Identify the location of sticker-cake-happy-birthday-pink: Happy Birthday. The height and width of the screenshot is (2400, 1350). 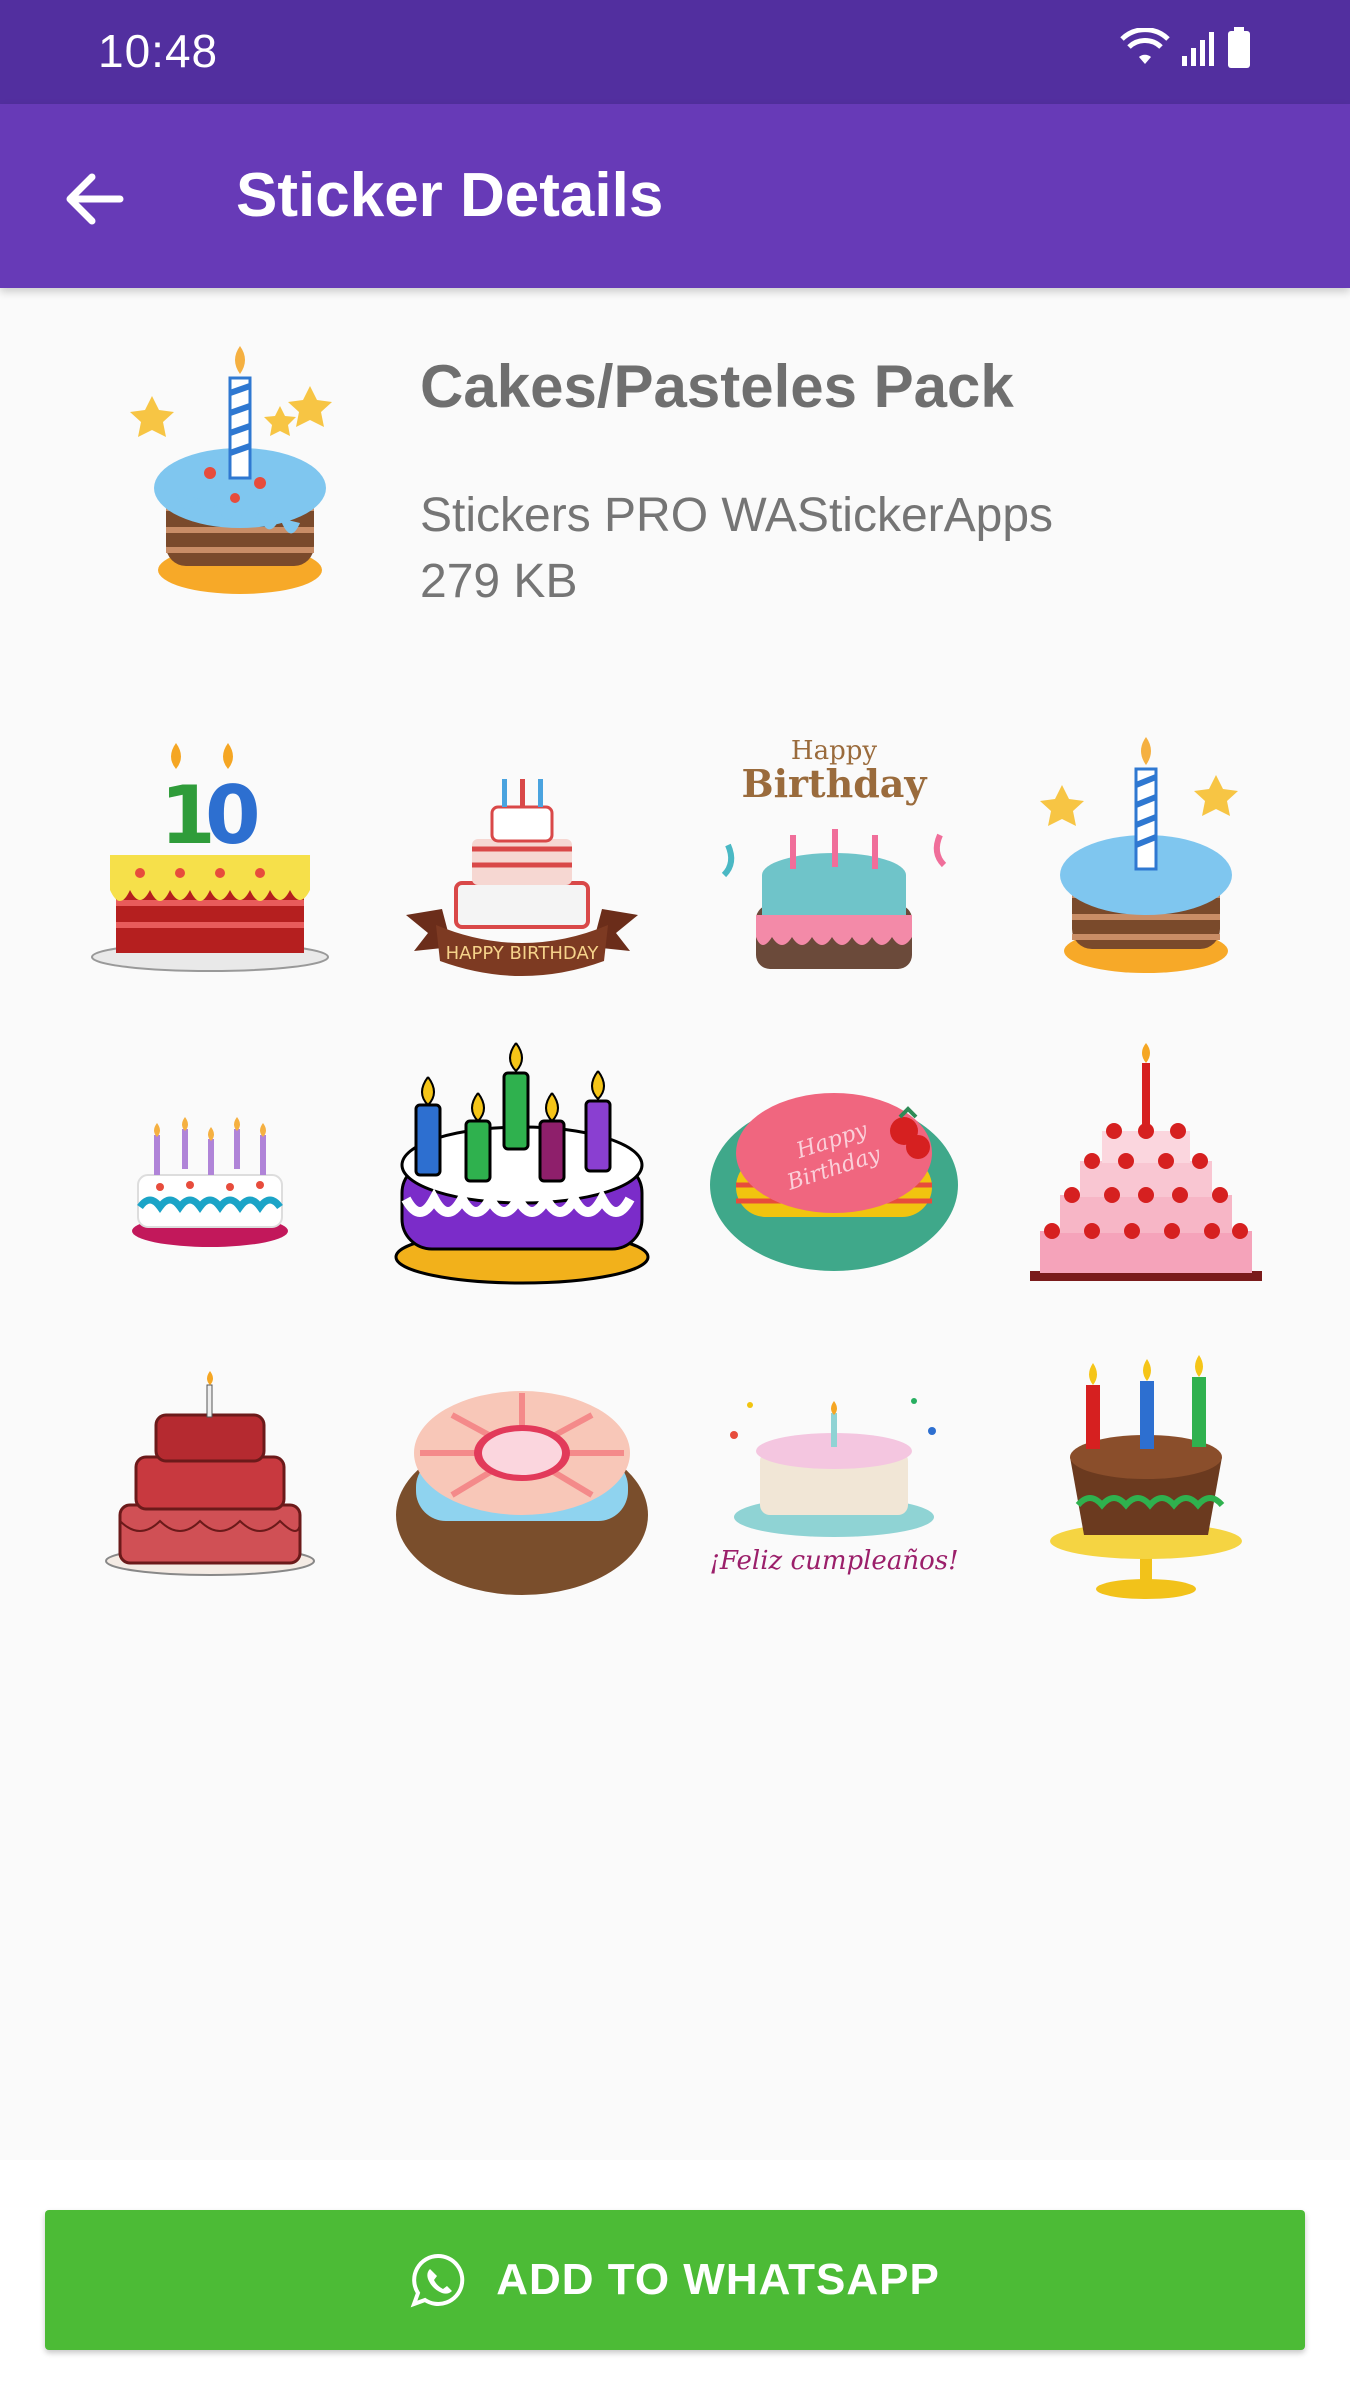
(834, 855).